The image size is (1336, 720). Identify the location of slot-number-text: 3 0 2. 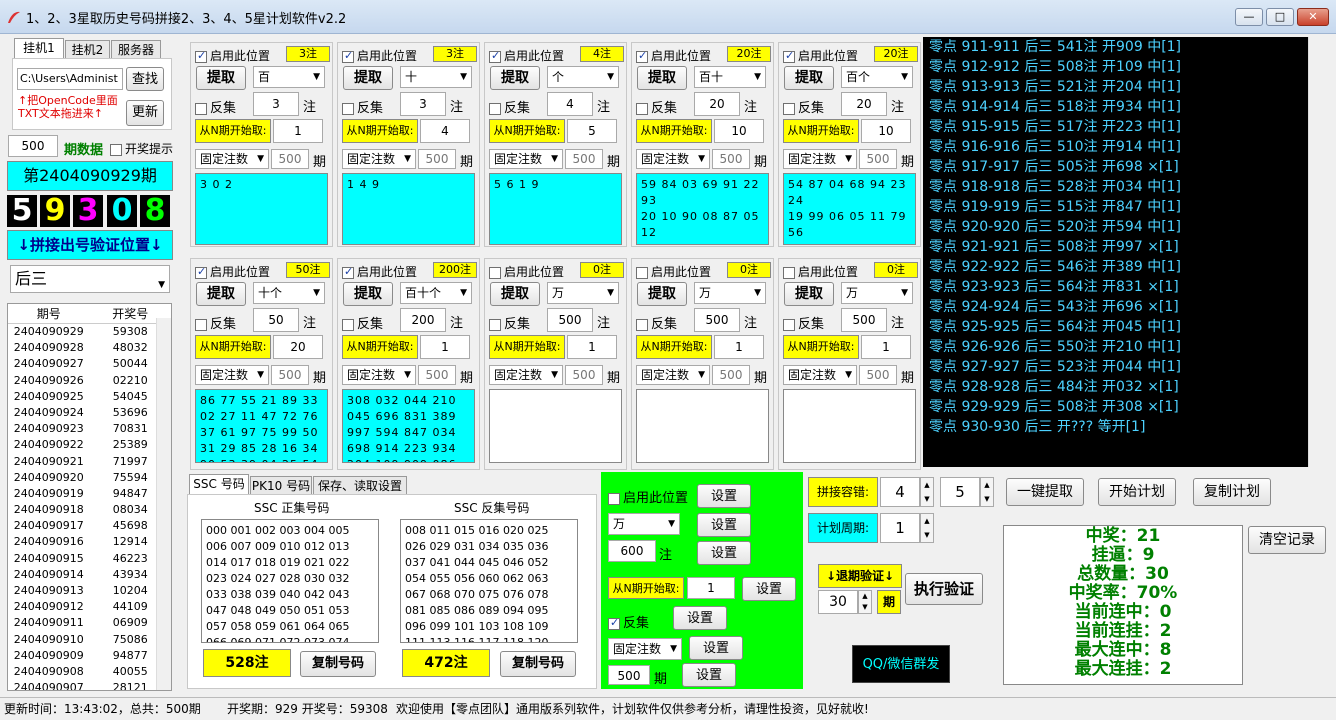
(261, 209).